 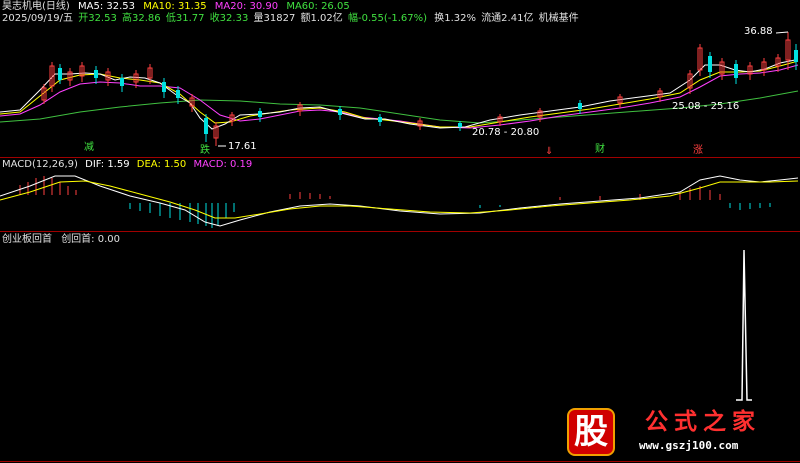 I want to click on watermark-logo: 股 公式之家 www.gszj100.com, so click(x=676, y=435).